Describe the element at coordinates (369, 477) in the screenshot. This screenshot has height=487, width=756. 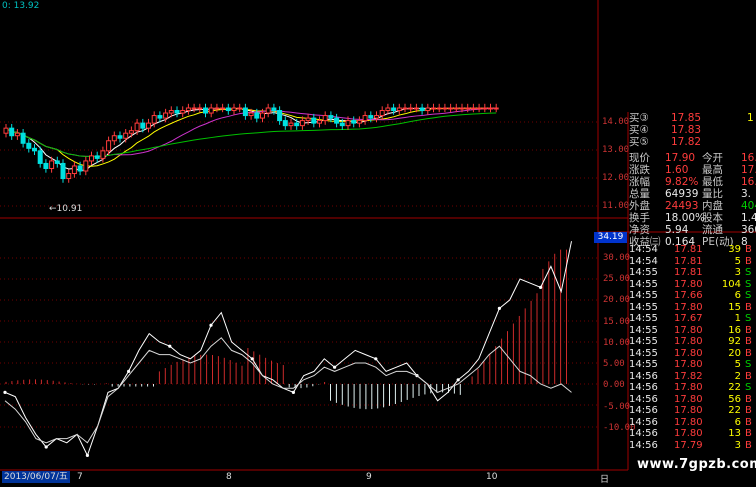
I see `x-tick: 9` at that location.